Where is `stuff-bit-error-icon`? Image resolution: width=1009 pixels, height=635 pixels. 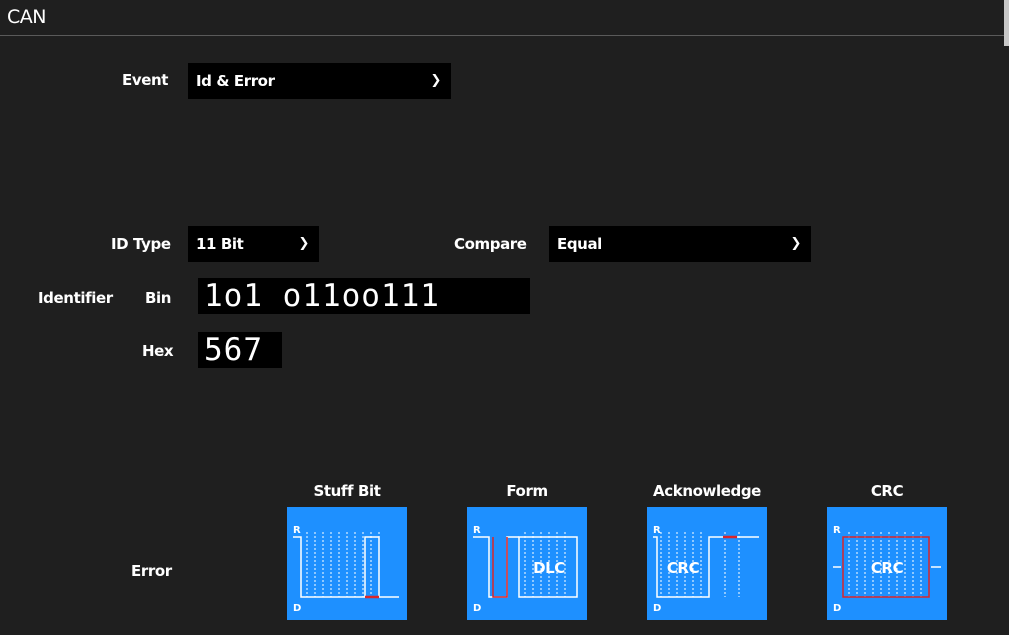
stuff-bit-error-icon is located at coordinates (346, 565).